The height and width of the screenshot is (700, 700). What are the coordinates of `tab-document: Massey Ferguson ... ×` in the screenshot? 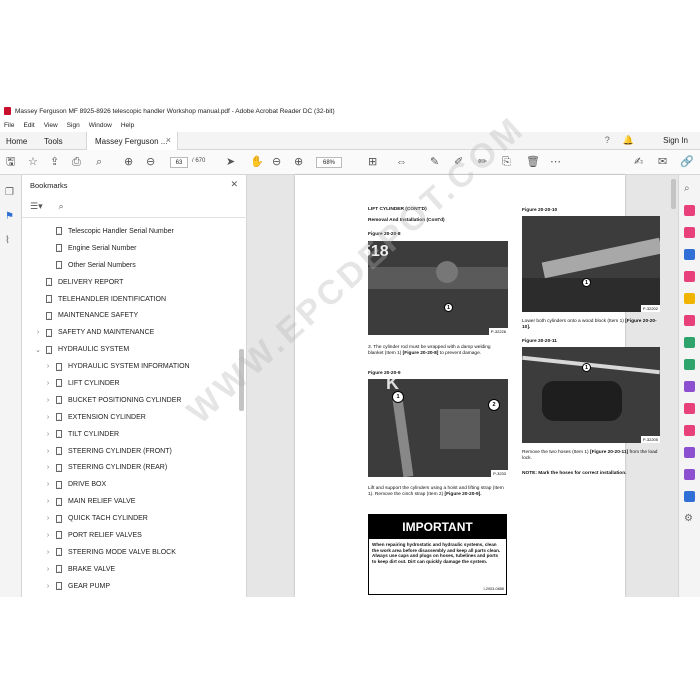 It's located at (132, 141).